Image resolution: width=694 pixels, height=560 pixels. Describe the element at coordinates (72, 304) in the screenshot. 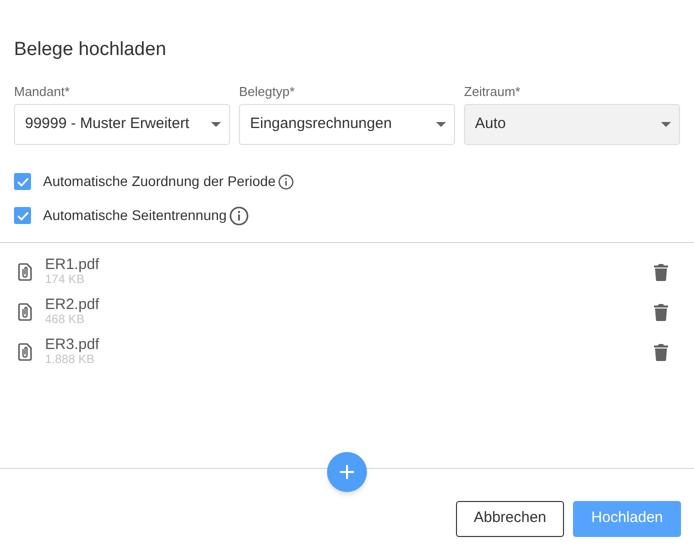

I see `file-name: ER2.pdf` at that location.